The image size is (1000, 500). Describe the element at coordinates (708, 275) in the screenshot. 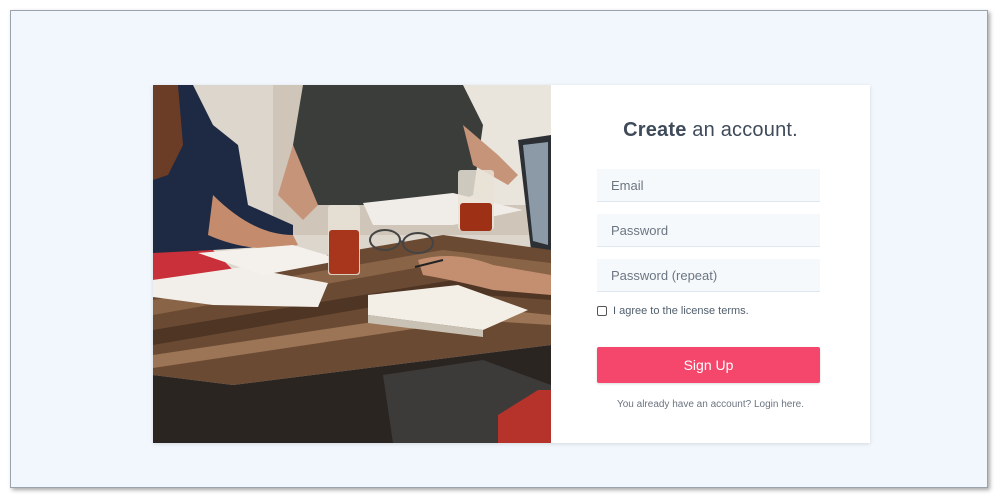

I see `password-repeat-field` at that location.